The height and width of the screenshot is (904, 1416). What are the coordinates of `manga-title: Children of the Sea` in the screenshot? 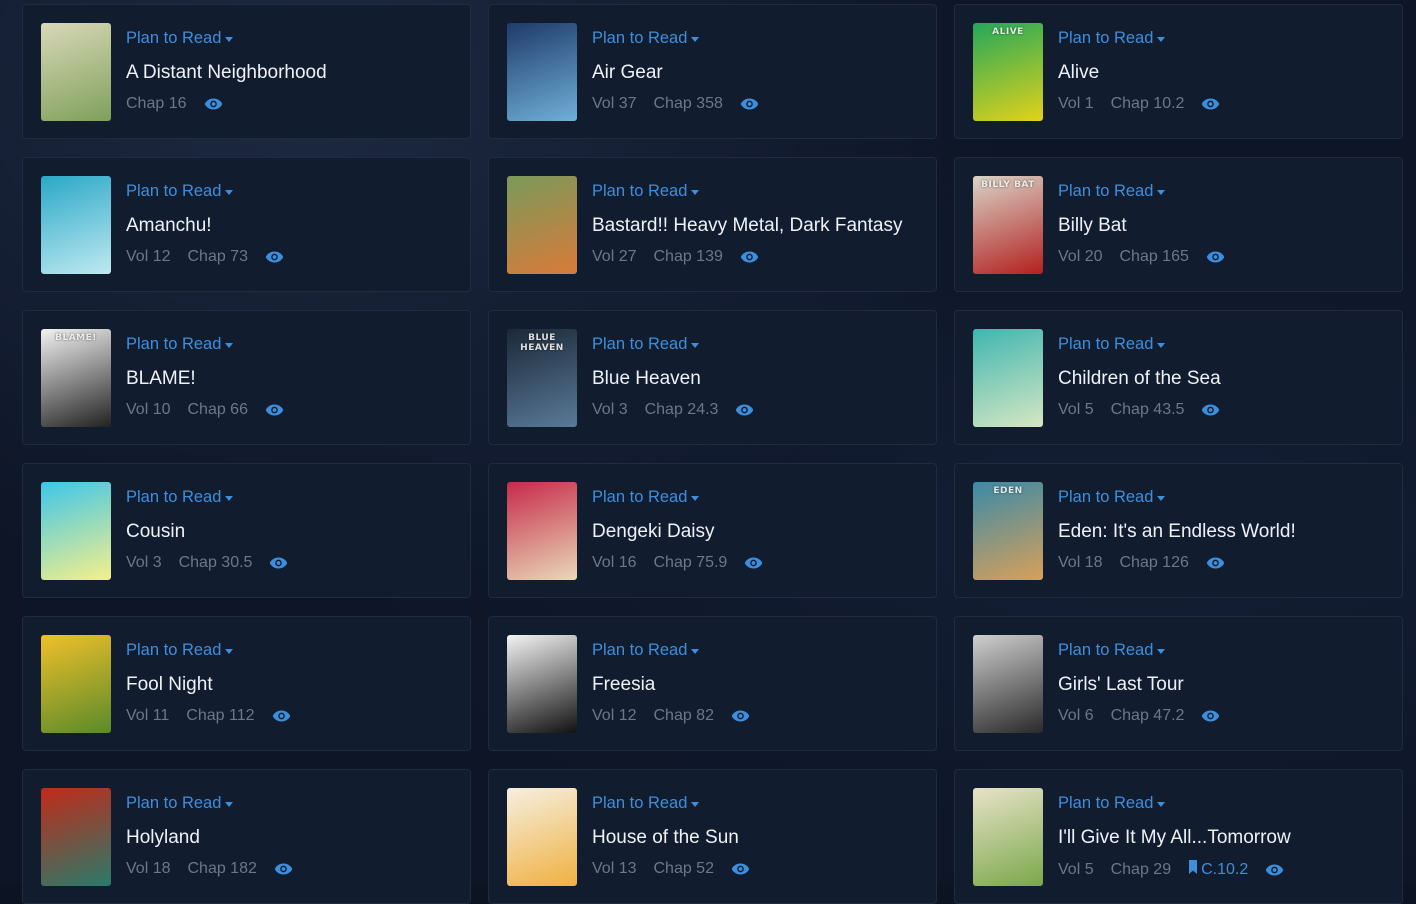 It's located at (1223, 379).